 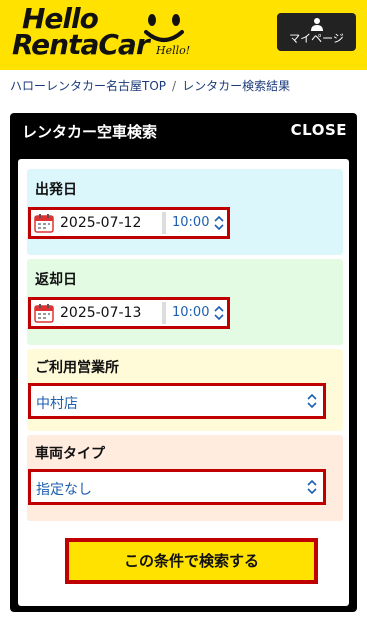 I want to click on vehicle-section: 車両タイプ 指定なし, so click(x=185, y=478).